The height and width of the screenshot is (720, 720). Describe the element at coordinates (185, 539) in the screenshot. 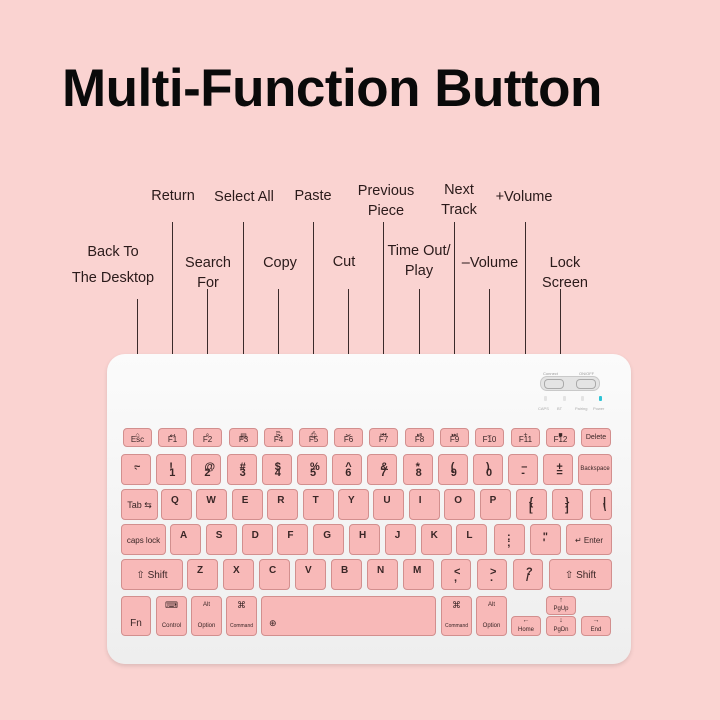

I see `key-a: A` at that location.